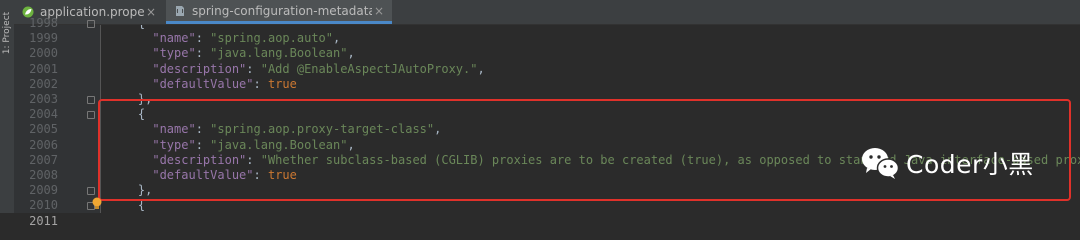 This screenshot has width=1080, height=240. Describe the element at coordinates (43, 68) in the screenshot. I see `line-number: 2001` at that location.